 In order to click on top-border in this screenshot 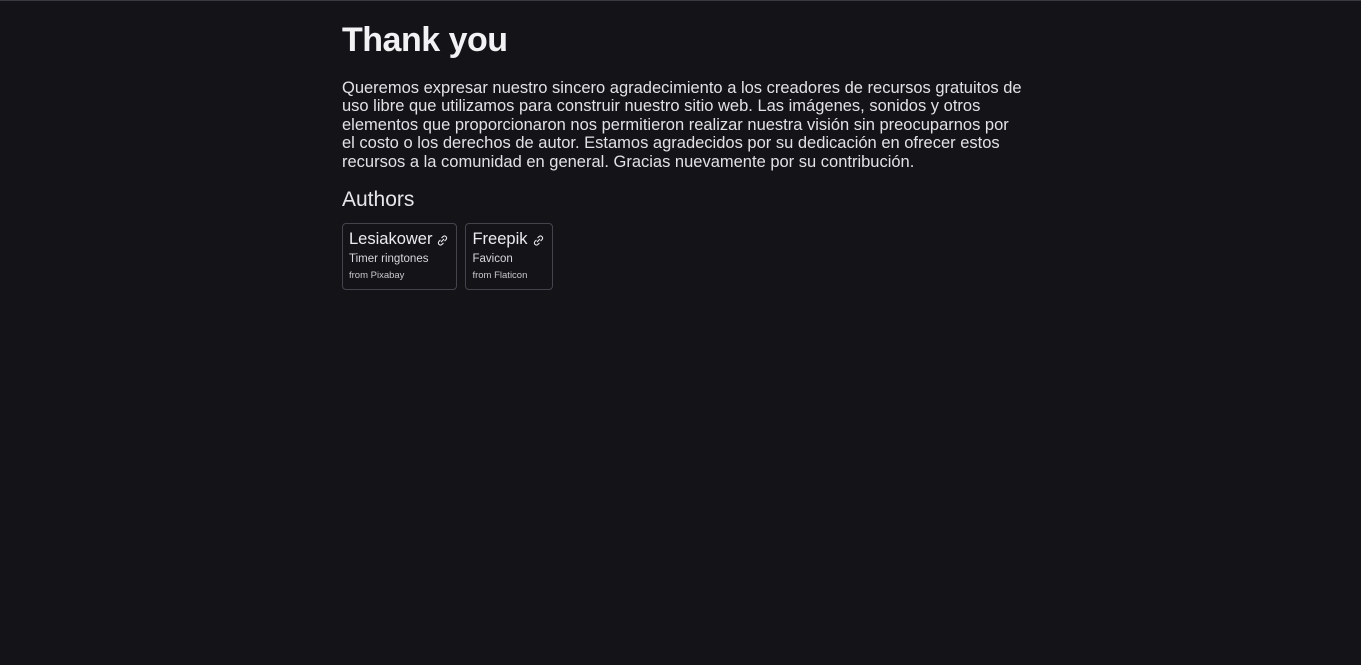, I will do `click(680, 0)`.